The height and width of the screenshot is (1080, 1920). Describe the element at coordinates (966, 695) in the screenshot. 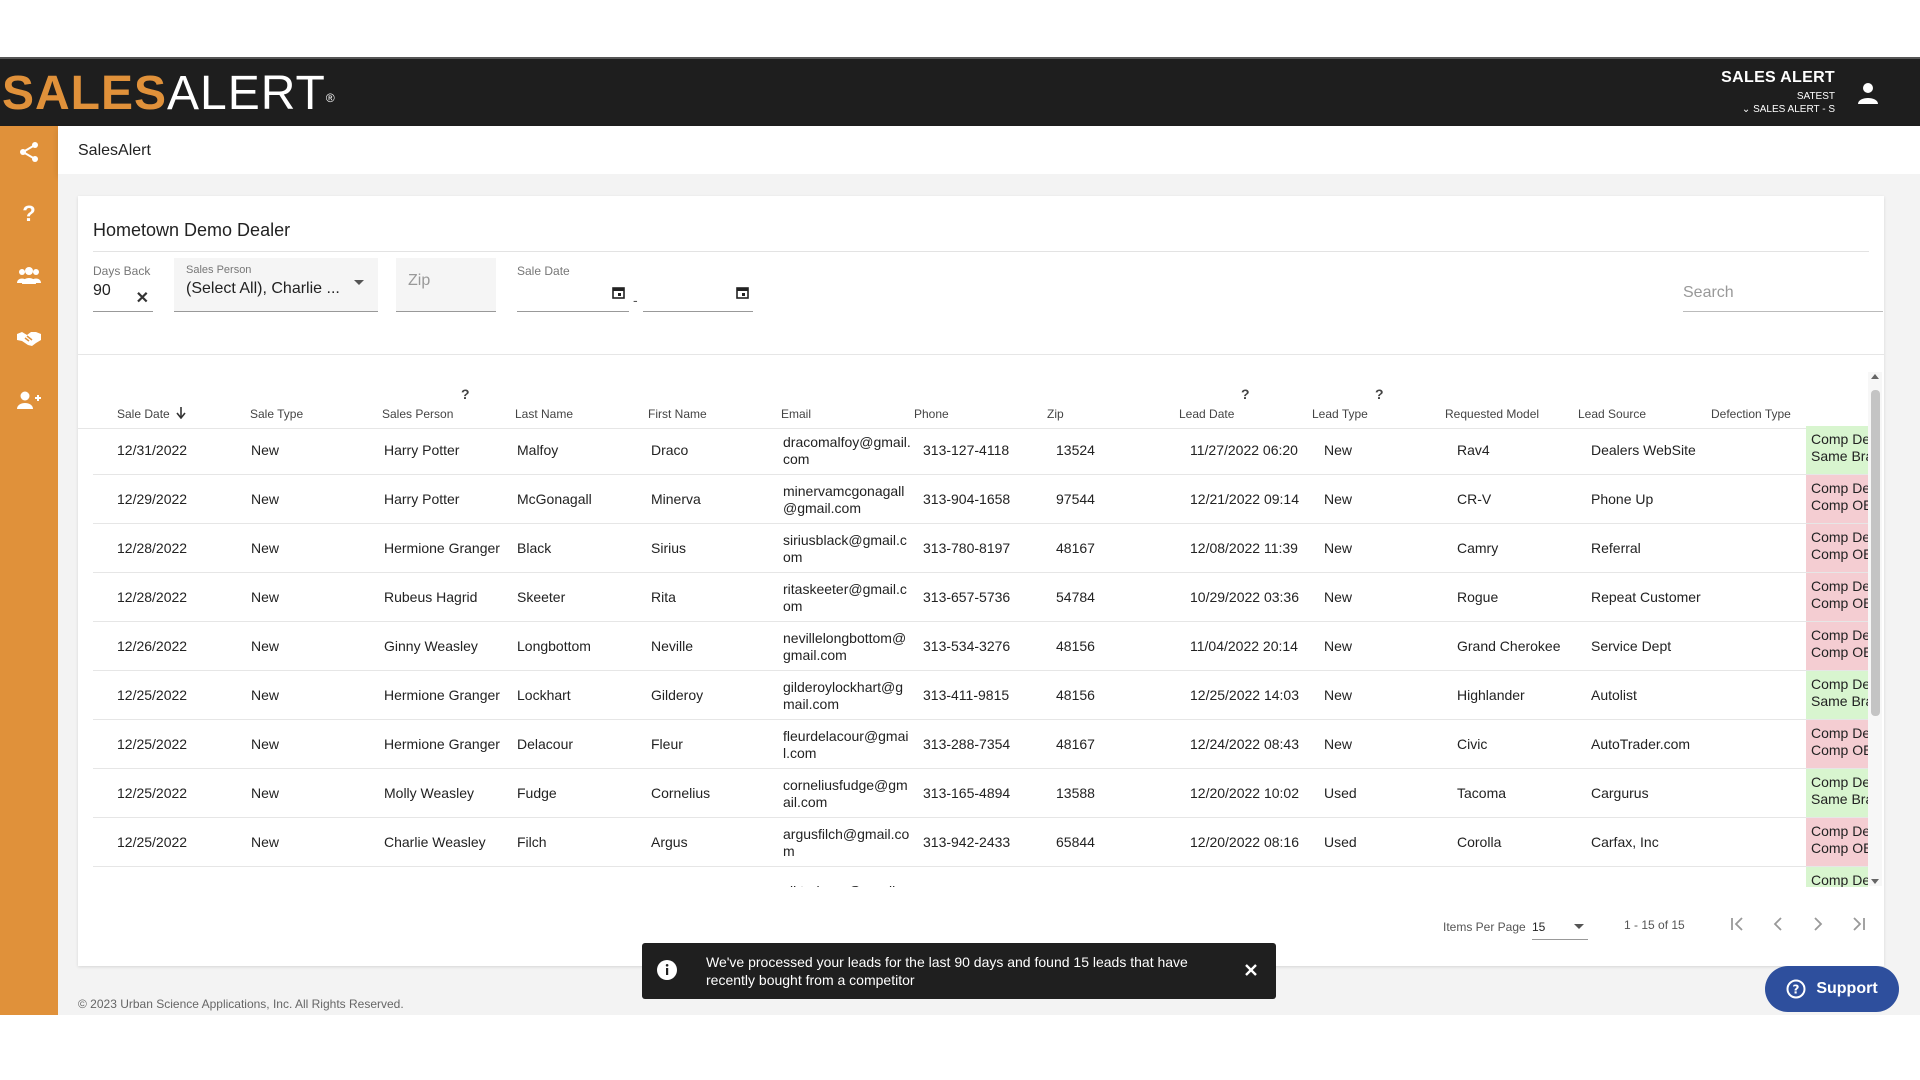

I see `cell-phone: 313-411-9815` at that location.